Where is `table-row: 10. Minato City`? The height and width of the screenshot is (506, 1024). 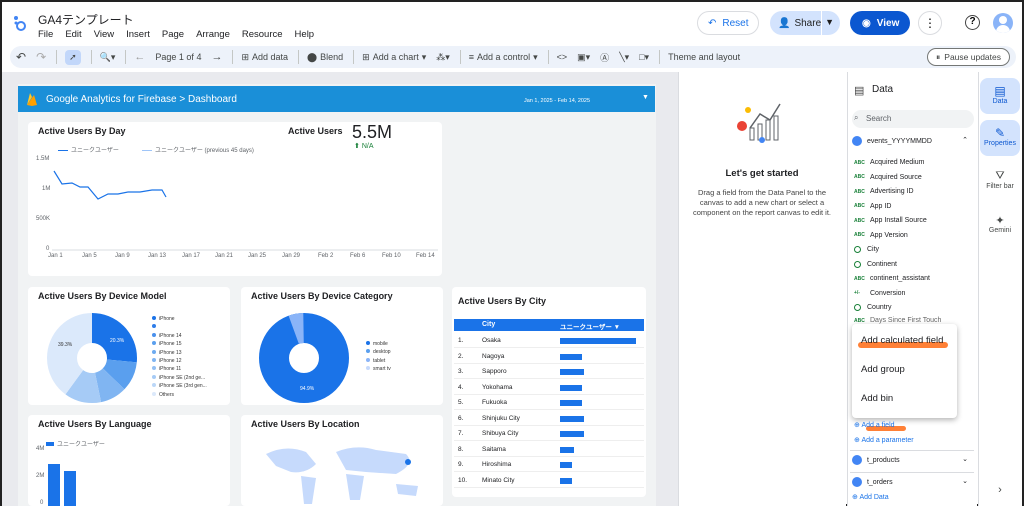 table-row: 10. Minato City is located at coordinates (549, 481).